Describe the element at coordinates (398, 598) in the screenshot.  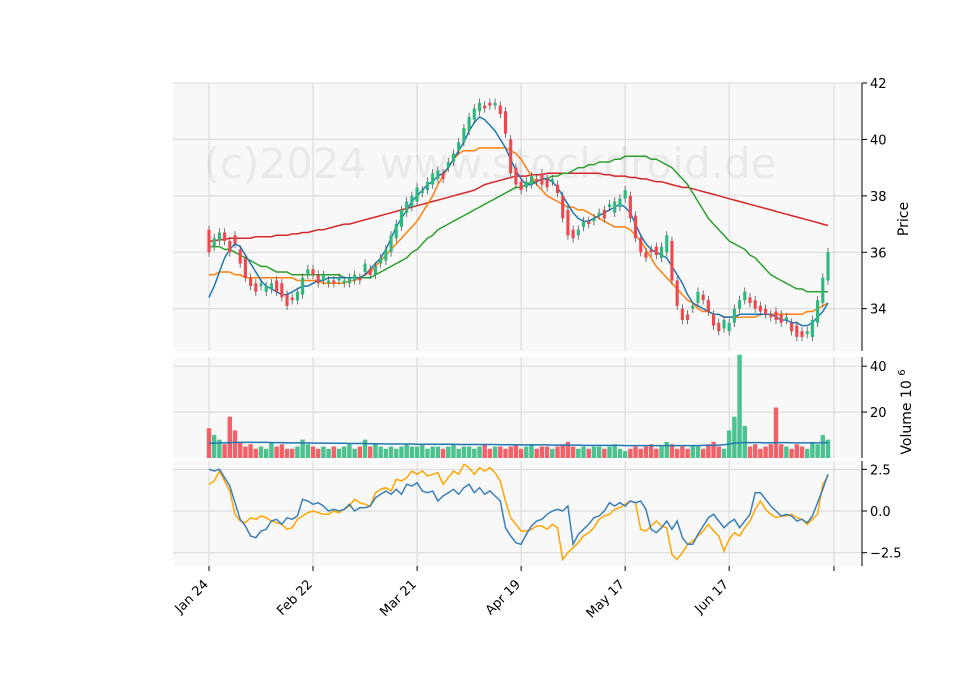
I see `x-tick-label: Mar 21` at that location.